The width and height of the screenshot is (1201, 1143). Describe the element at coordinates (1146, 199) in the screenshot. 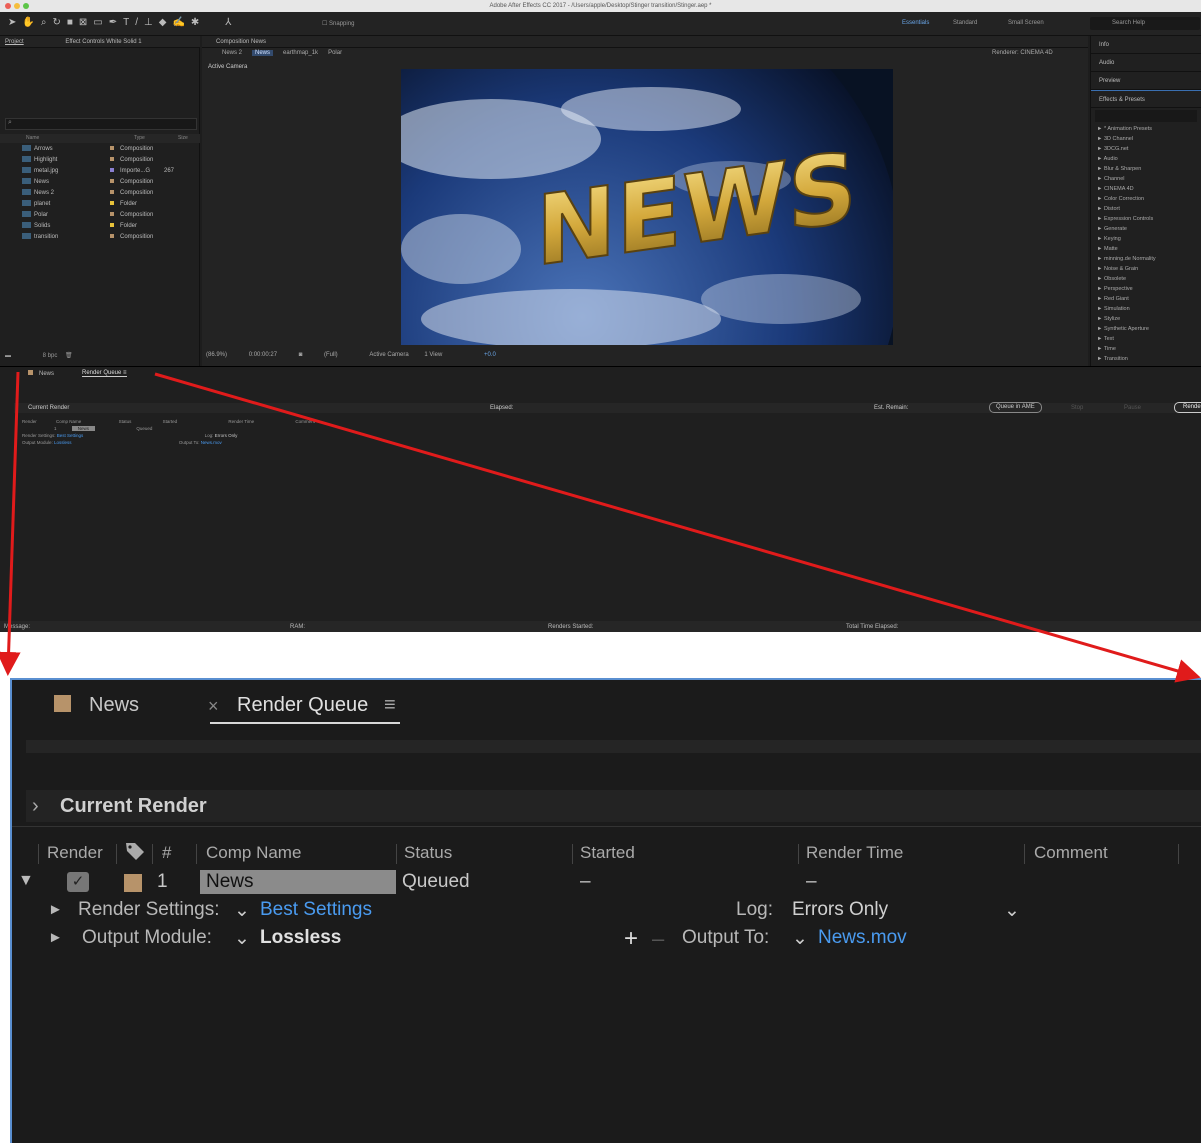

I see `effects-category: ► Color Correction` at that location.